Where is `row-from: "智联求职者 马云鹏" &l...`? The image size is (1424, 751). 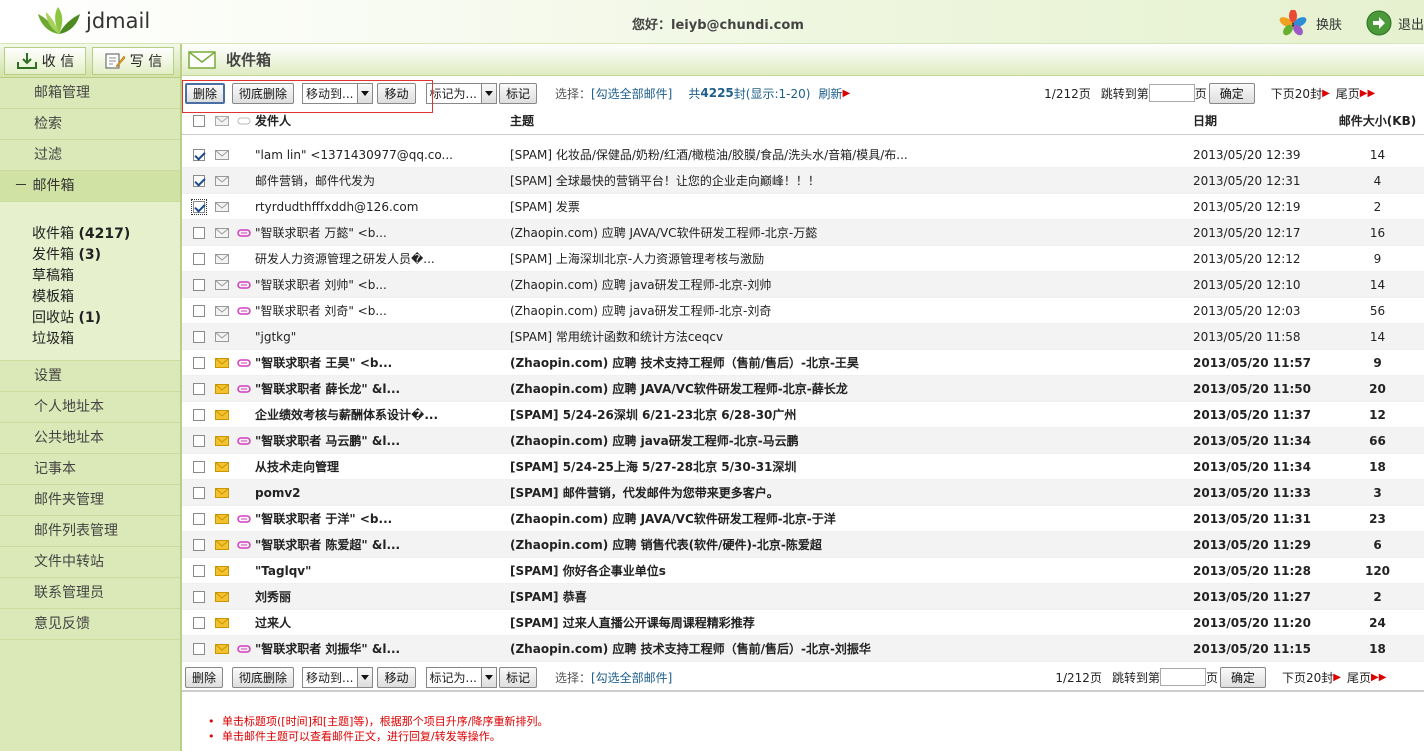 row-from: "智联求职者 马云鹏" &l... is located at coordinates (382, 440).